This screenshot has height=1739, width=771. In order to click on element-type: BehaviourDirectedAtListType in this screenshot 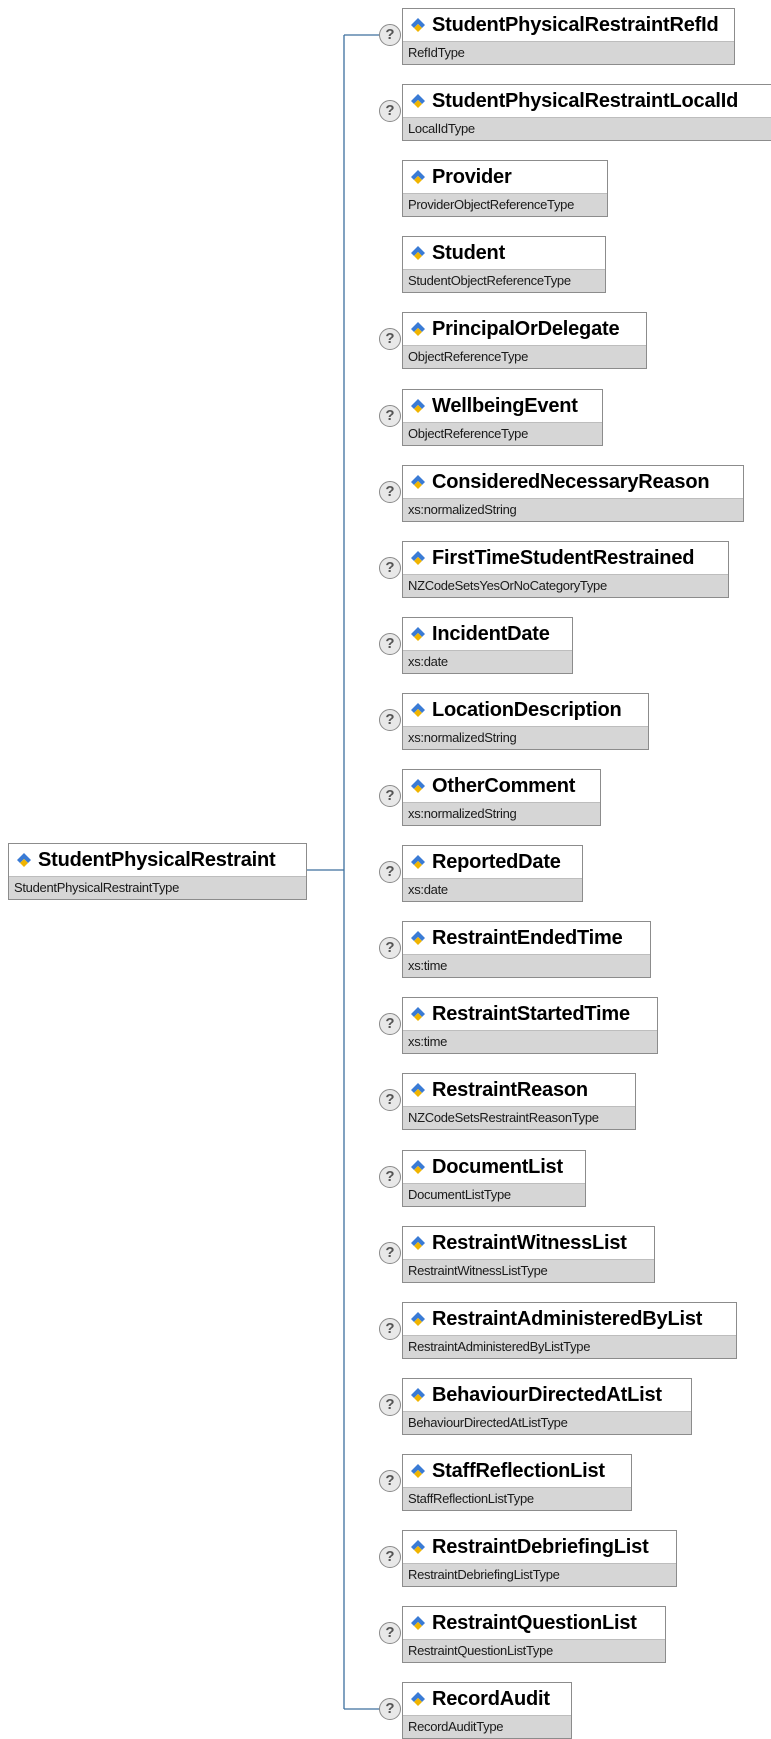, I will do `click(547, 1422)`.